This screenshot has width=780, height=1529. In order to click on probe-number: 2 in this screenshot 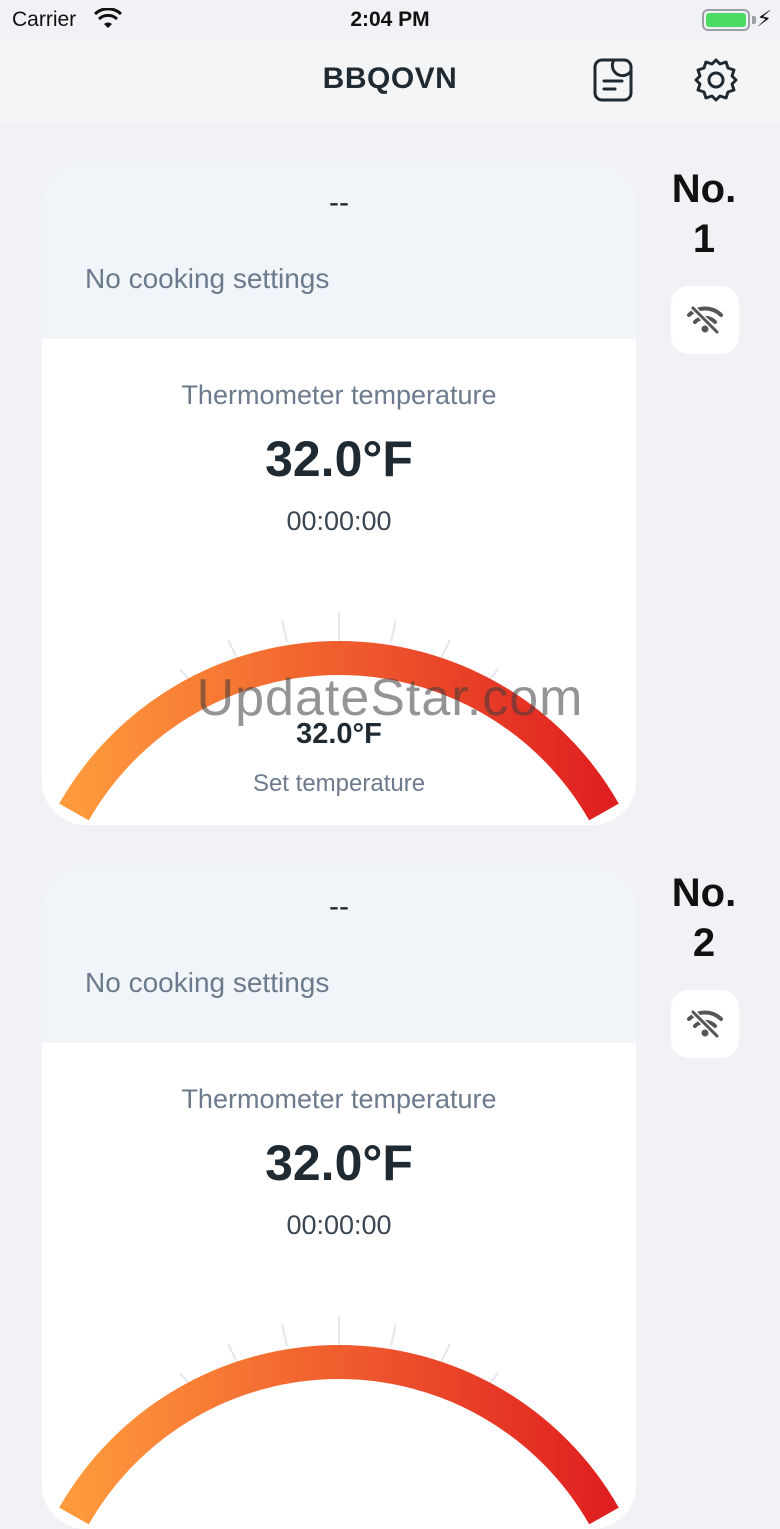, I will do `click(704, 943)`.